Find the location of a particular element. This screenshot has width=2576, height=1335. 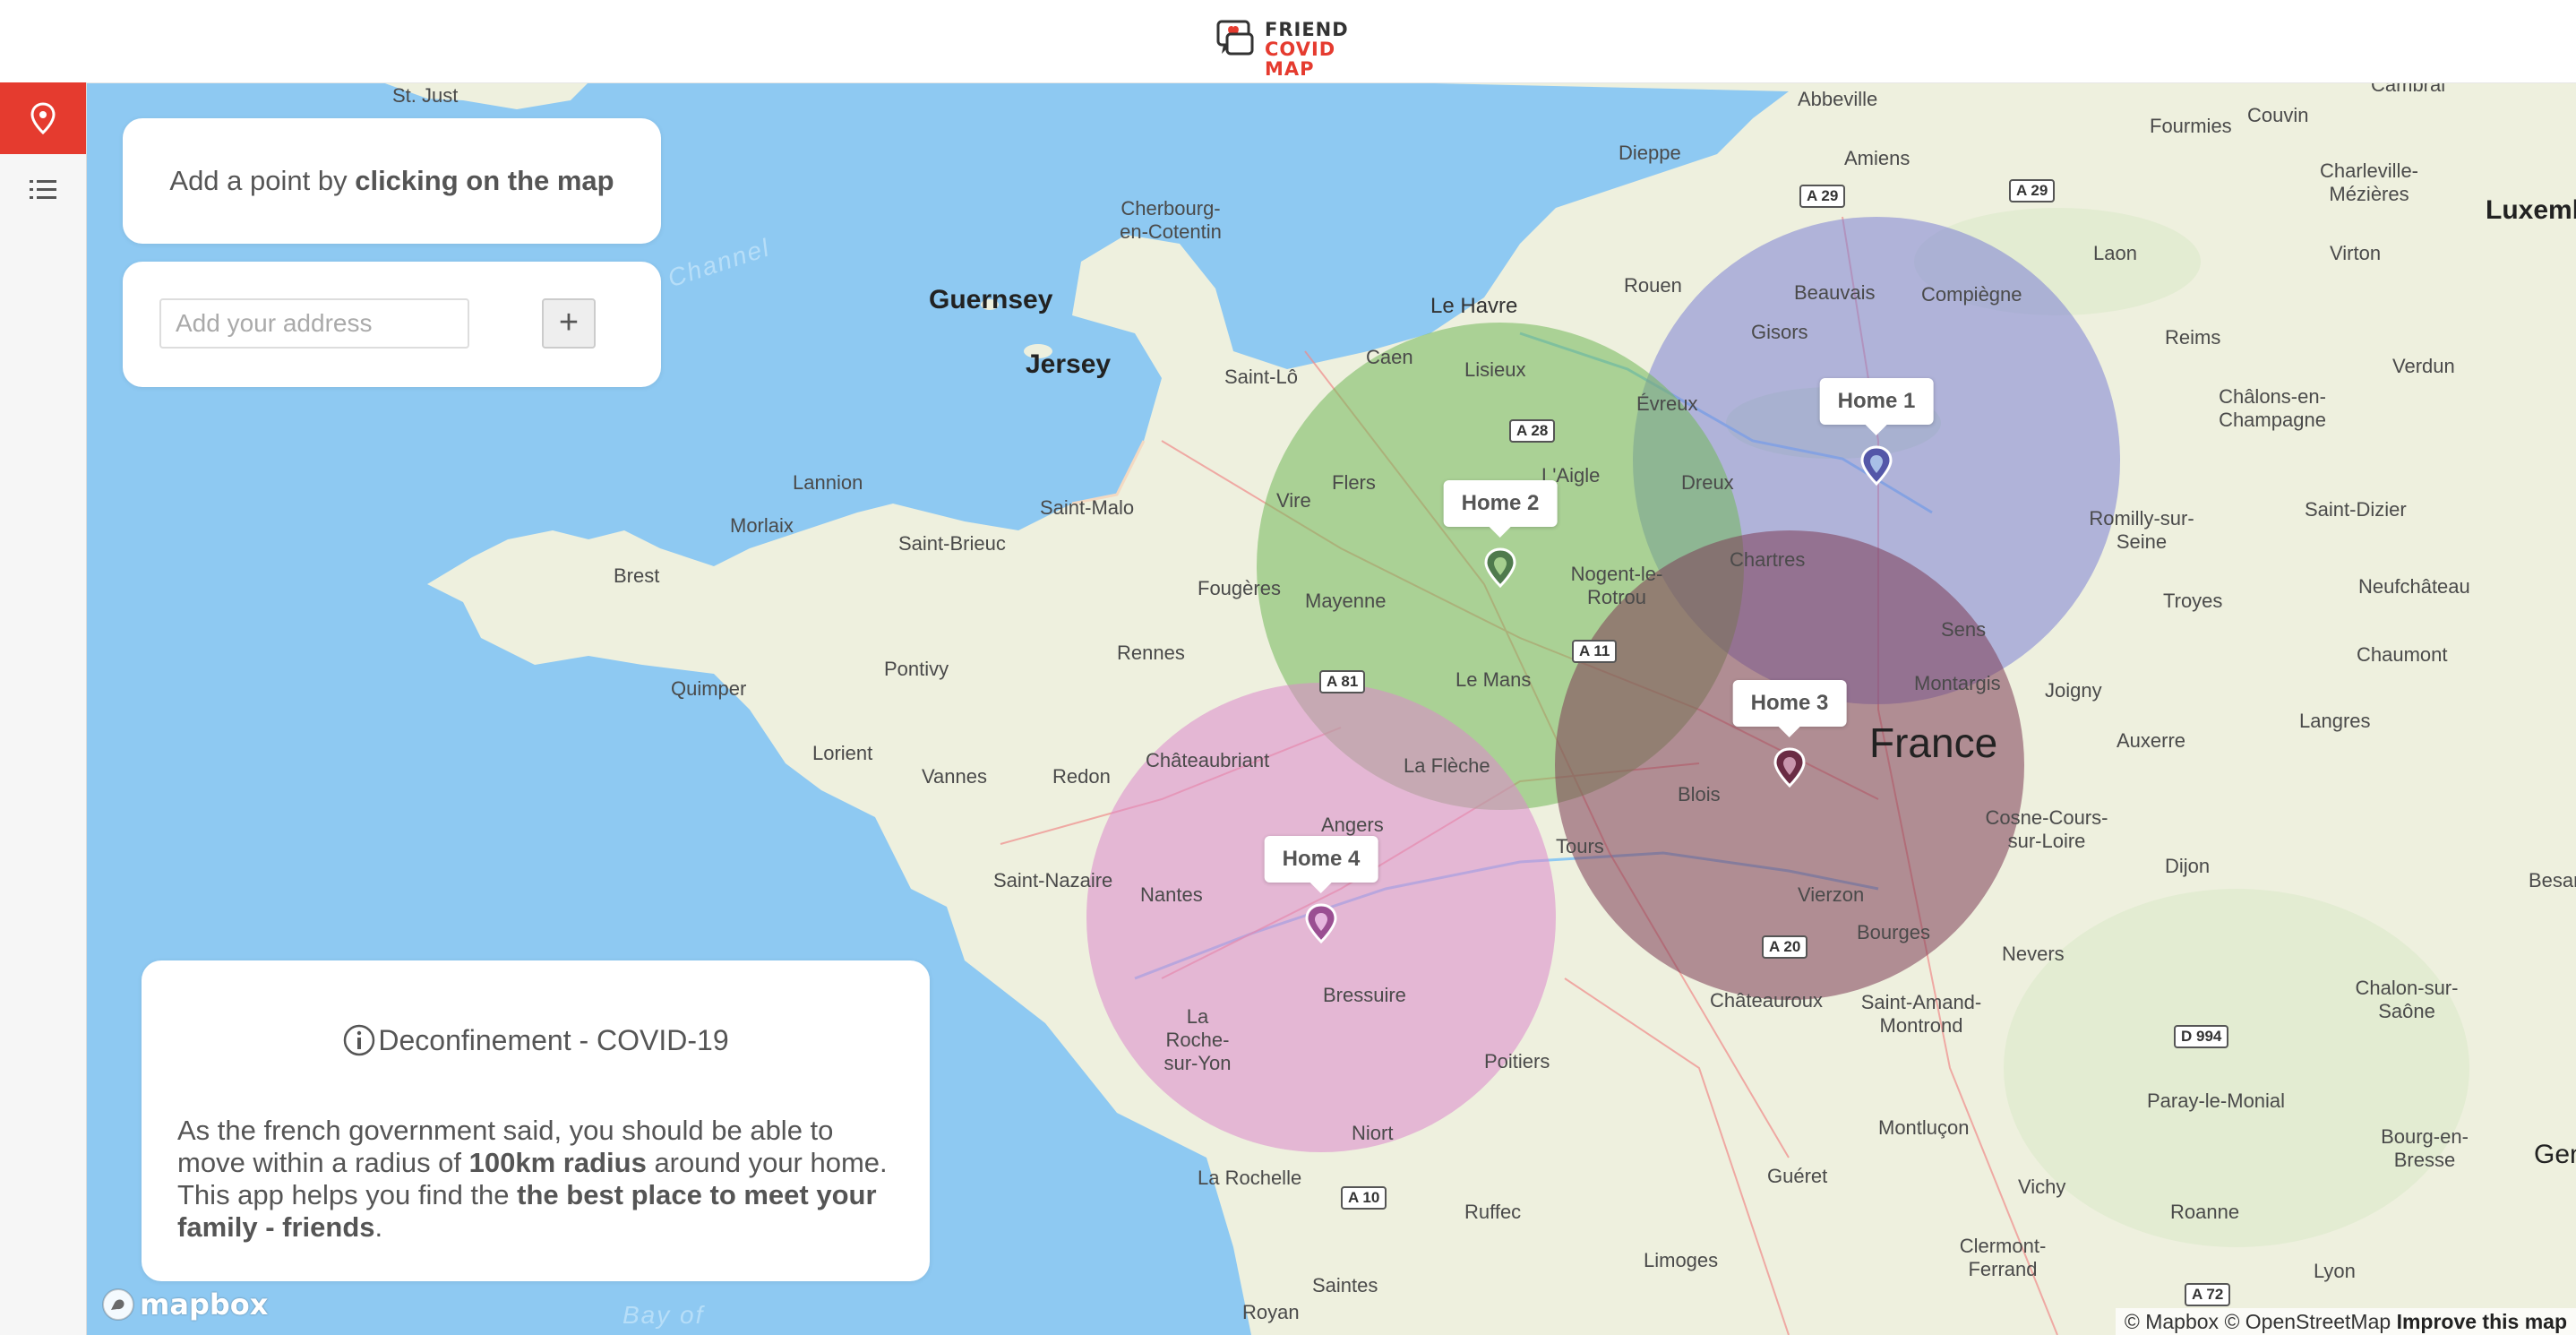

place-label: Rennes is located at coordinates (1151, 653).